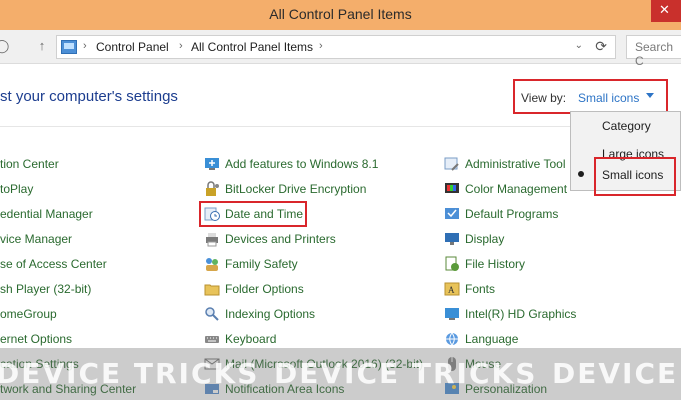 Image resolution: width=681 pixels, height=400 pixels. I want to click on printer-icon, so click(212, 240).